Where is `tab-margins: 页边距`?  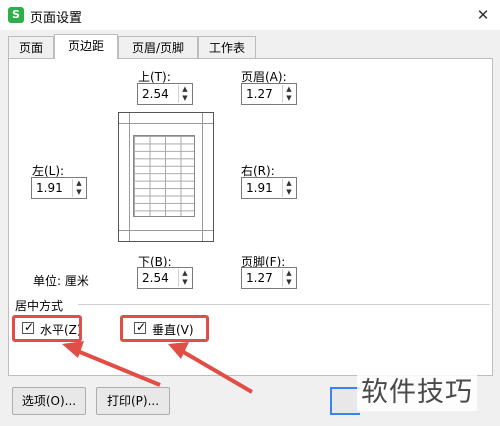
tab-margins: 页边距 is located at coordinates (86, 46).